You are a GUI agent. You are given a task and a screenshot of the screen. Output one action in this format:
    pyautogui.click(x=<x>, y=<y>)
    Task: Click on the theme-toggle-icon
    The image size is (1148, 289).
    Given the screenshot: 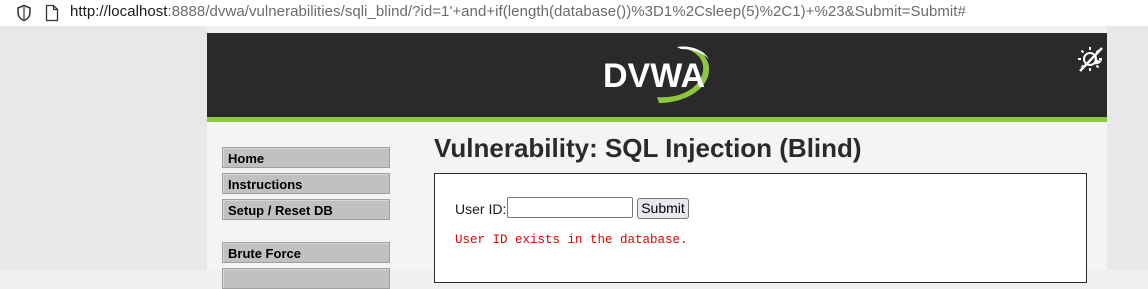 What is the action you would take?
    pyautogui.click(x=1091, y=59)
    